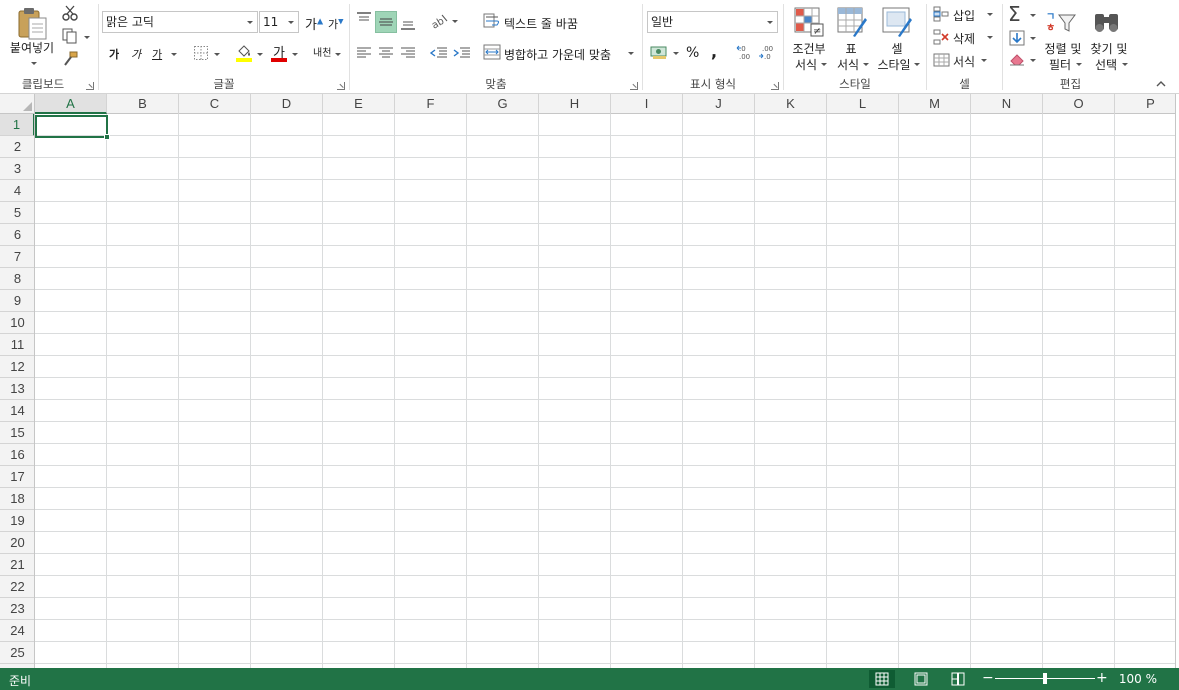 The image size is (1179, 690). Describe the element at coordinates (503, 104) in the screenshot. I see `column-header-g: G` at that location.